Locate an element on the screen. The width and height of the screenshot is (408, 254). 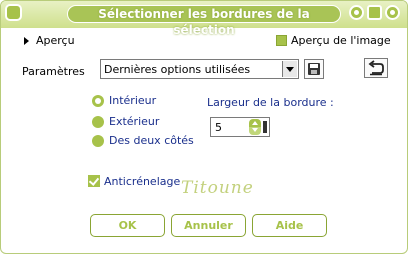
spin-down-icon is located at coordinates (255, 131).